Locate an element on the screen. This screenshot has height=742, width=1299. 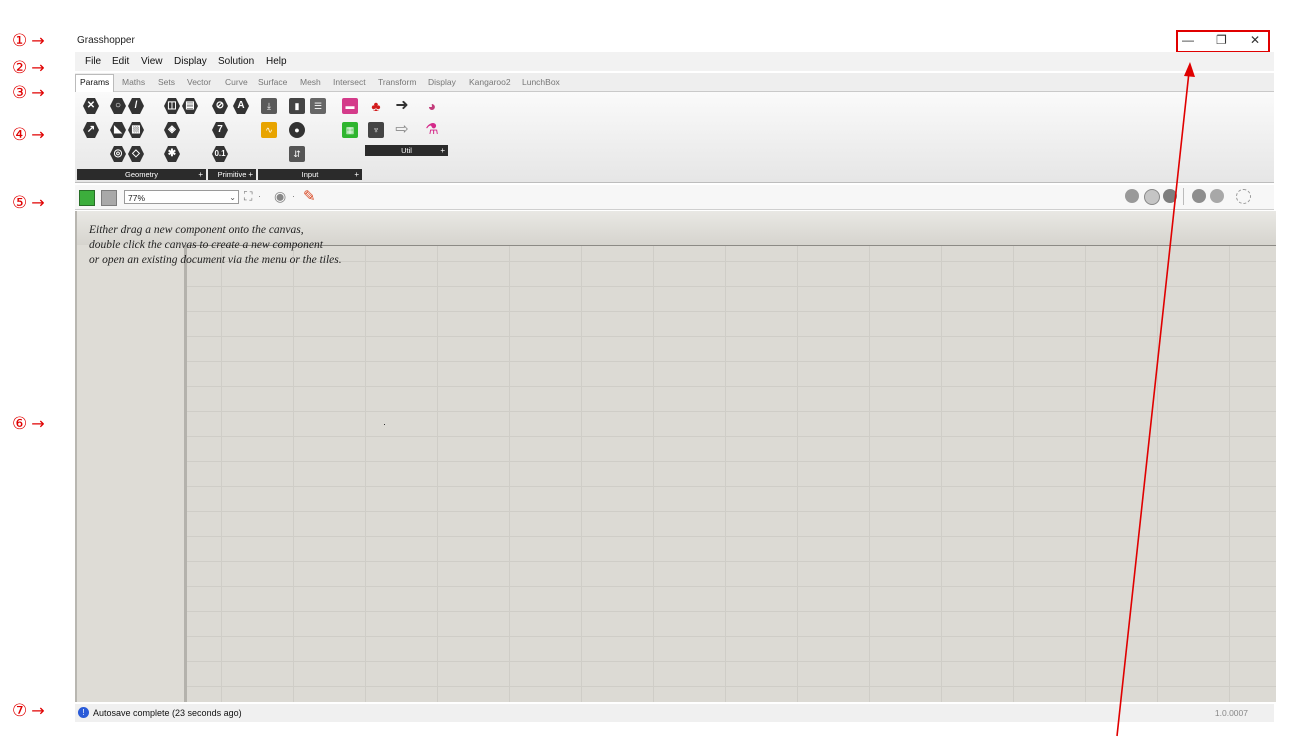
annotation-arrow-head is located at coordinates (1189, 69).